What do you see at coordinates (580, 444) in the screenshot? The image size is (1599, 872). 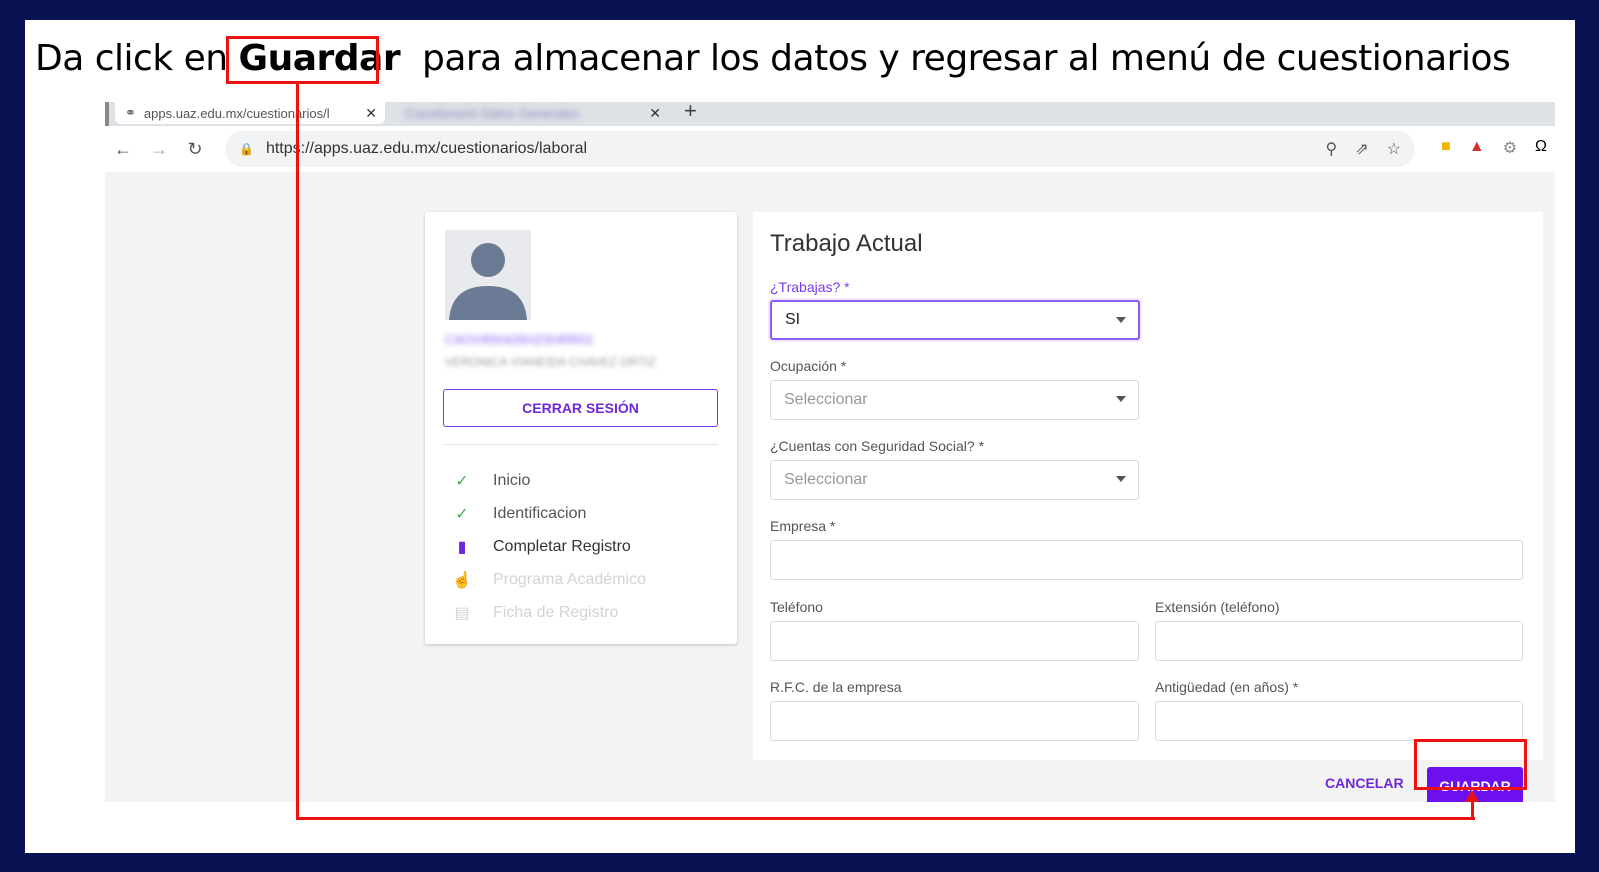 I see `divider` at bounding box center [580, 444].